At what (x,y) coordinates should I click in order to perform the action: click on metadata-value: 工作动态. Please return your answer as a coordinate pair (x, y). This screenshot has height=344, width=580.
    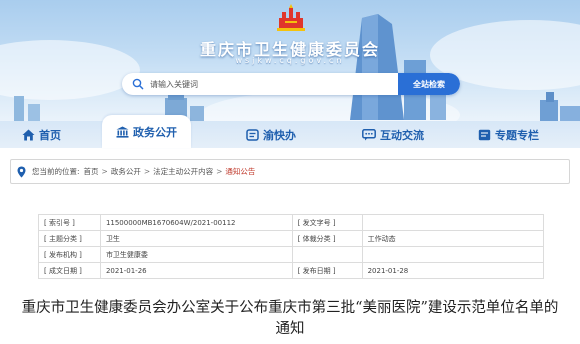
    Looking at the image, I should click on (453, 238).